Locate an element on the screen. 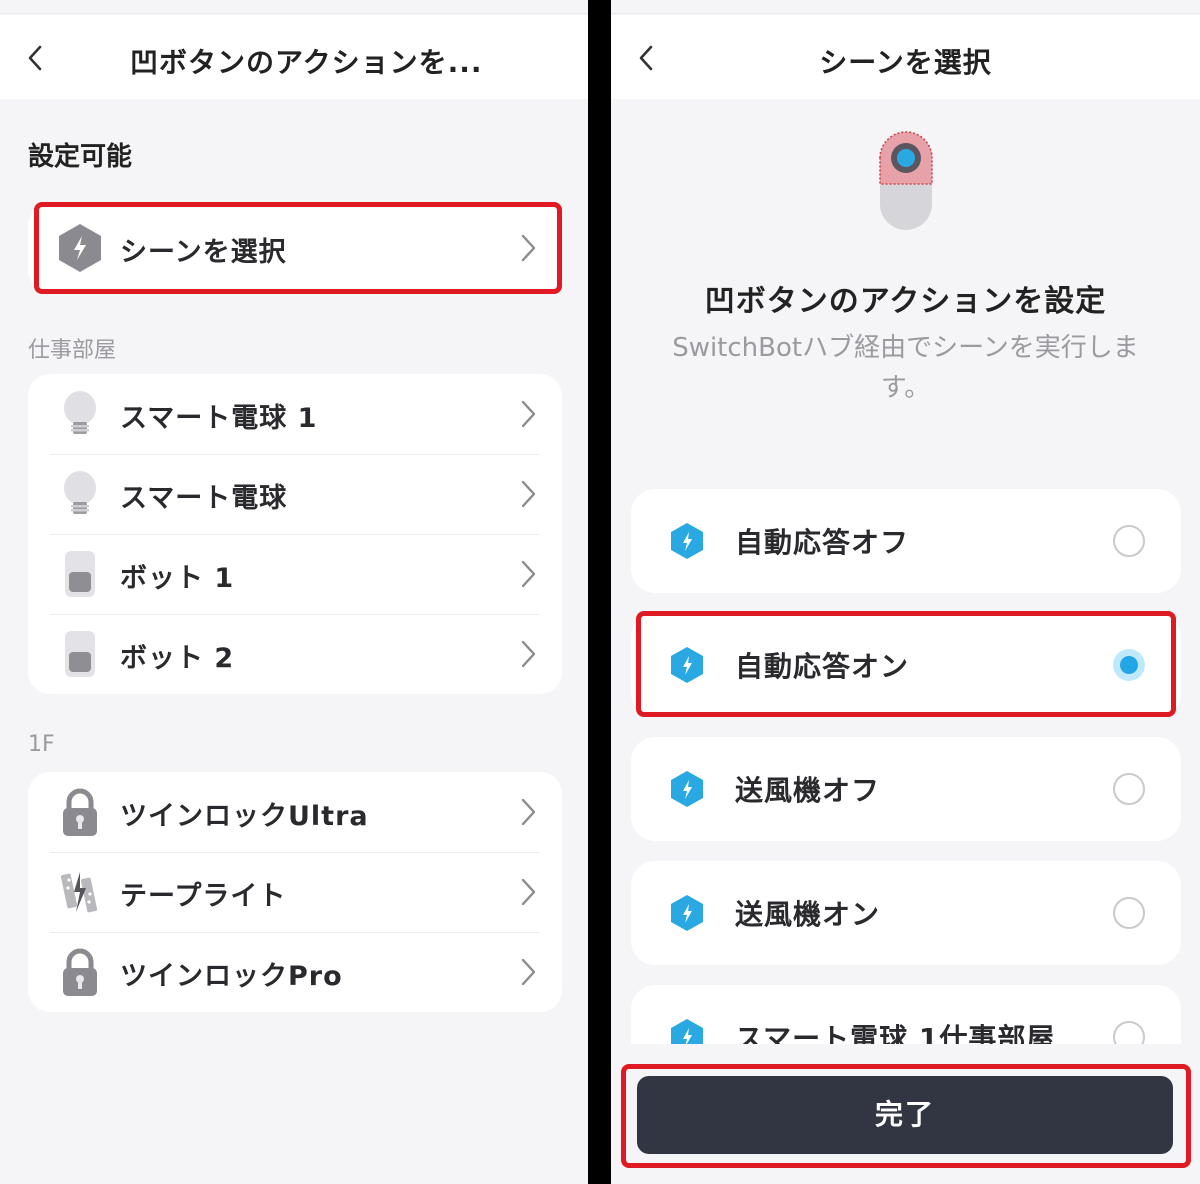  device-label: ツインロックPro is located at coordinates (231, 976).